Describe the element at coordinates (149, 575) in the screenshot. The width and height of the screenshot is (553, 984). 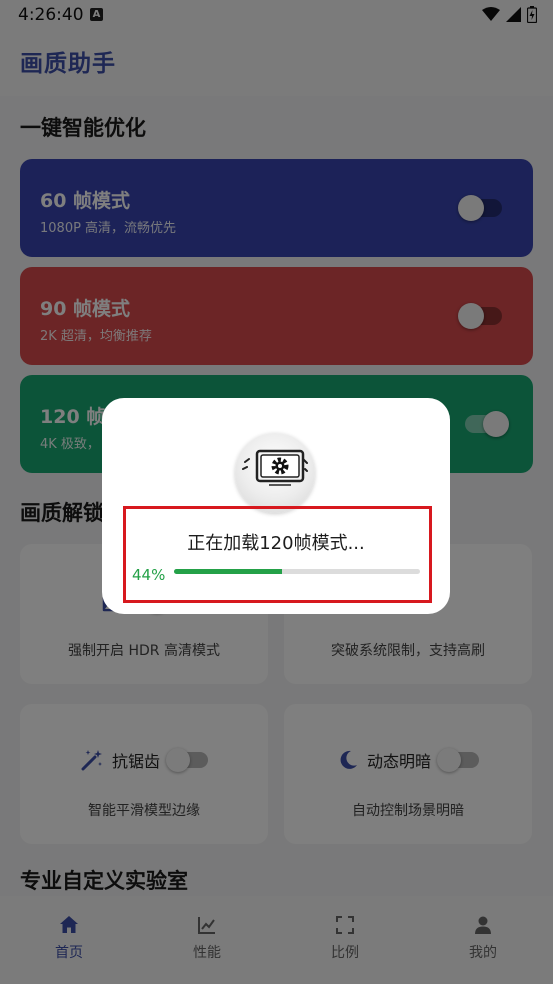
I see `progress-percent: 44%` at that location.